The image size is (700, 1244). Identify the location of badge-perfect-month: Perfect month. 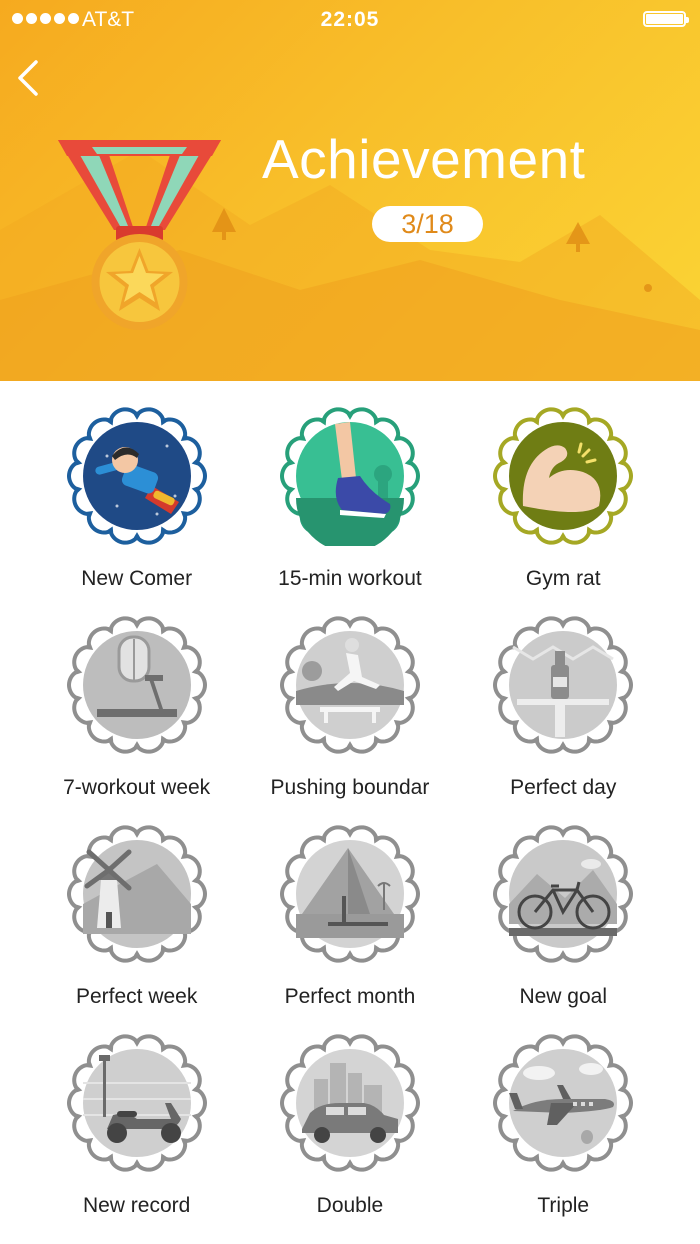
(349, 928).